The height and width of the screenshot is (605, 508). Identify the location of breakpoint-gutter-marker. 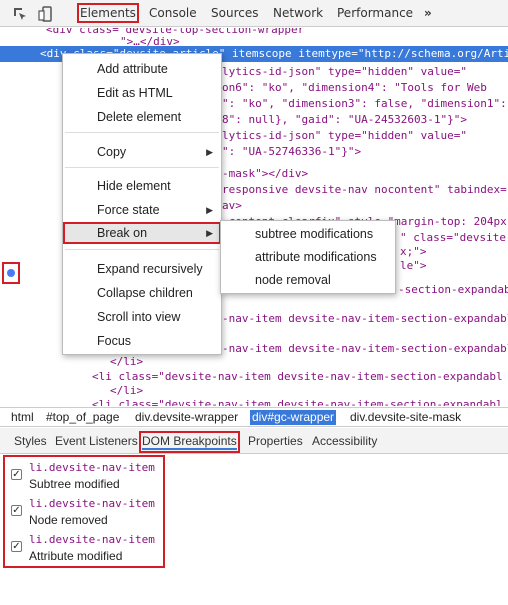
(11, 273).